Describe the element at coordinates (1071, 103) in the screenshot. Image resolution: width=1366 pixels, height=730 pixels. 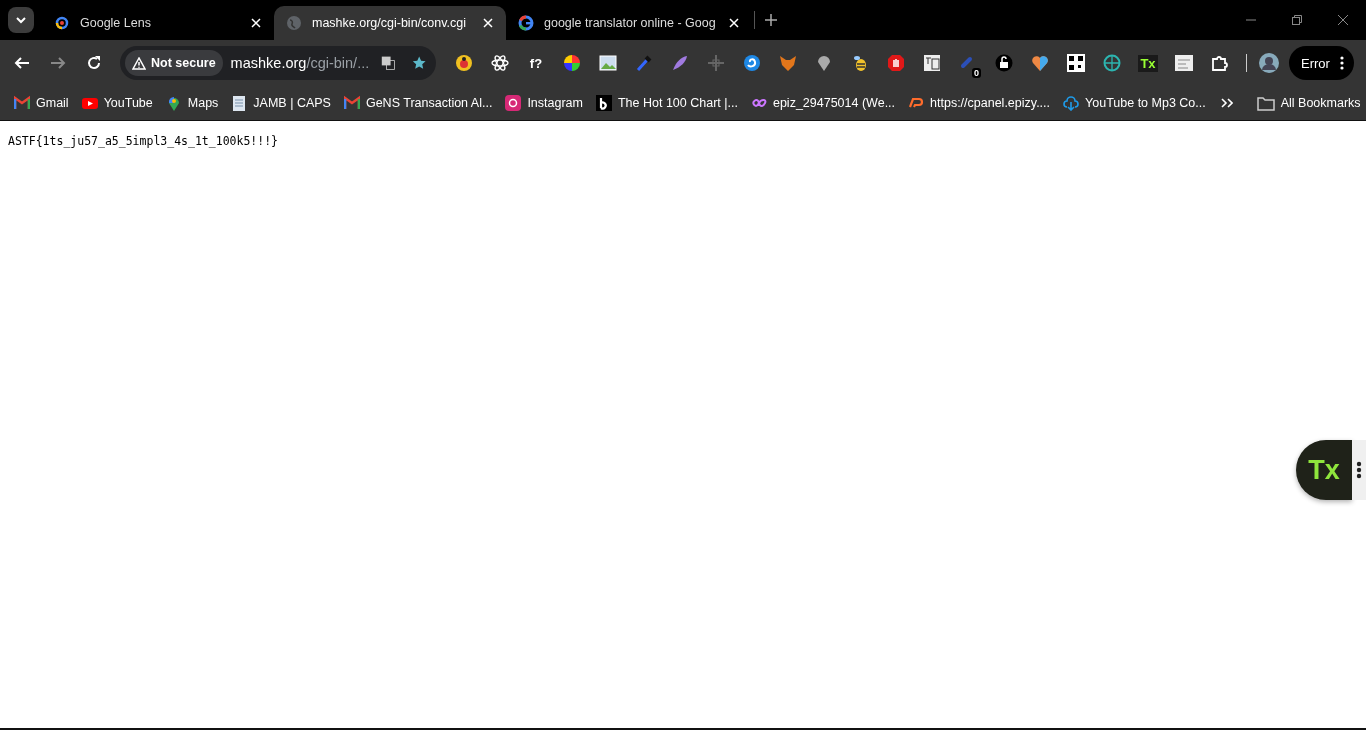
I see `cloud-download-icon` at that location.